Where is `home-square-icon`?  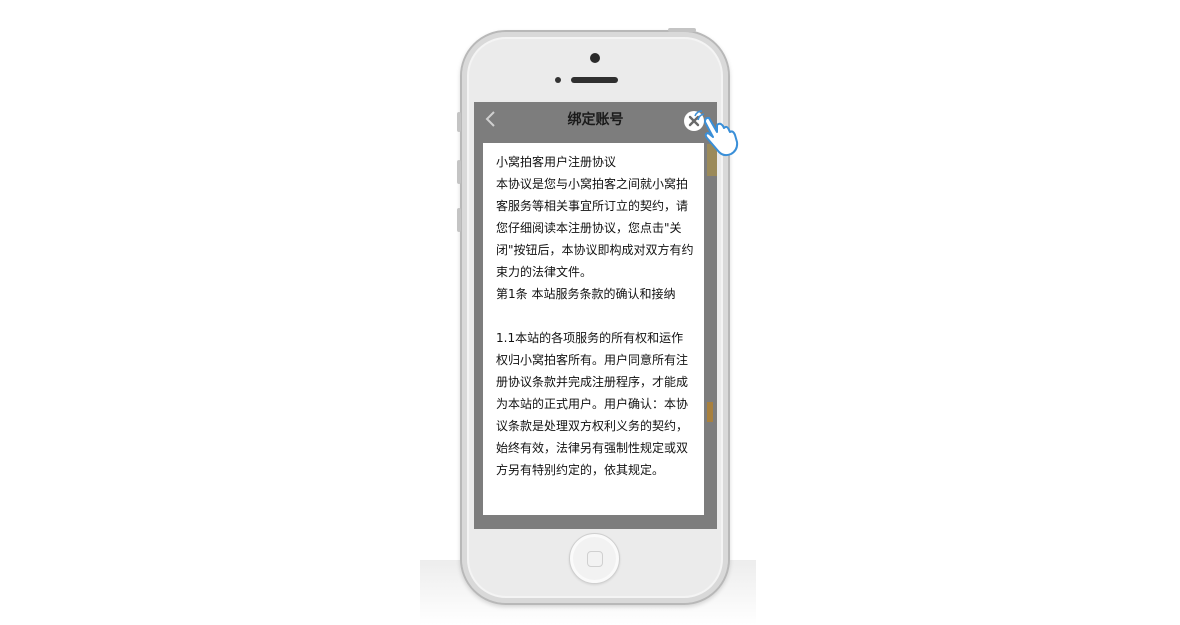 home-square-icon is located at coordinates (595, 559).